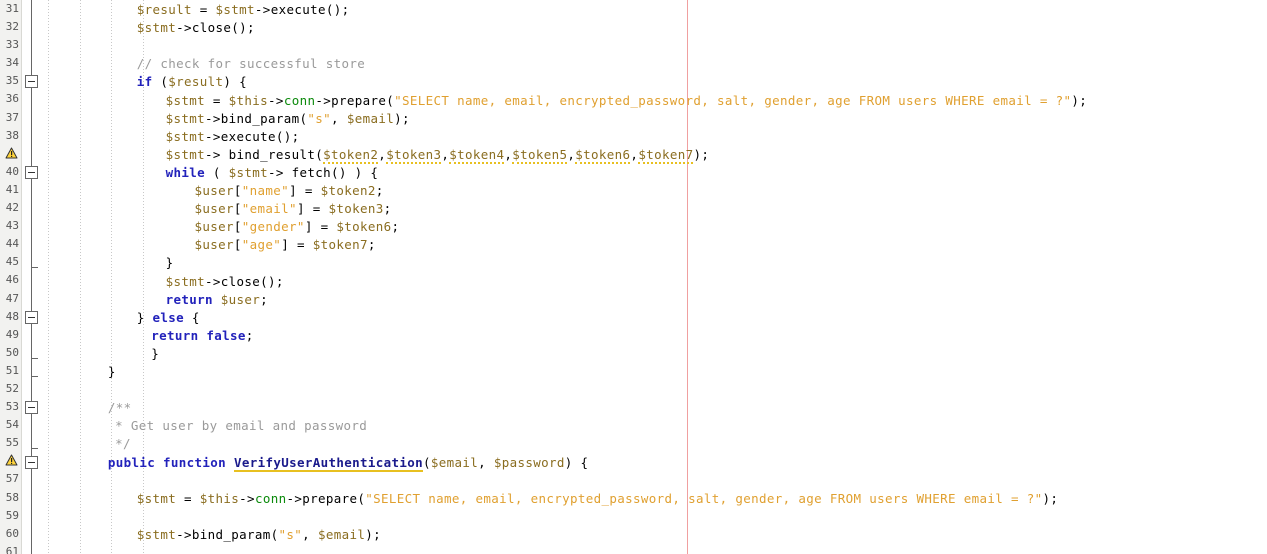 This screenshot has width=1267, height=554. Describe the element at coordinates (11, 534) in the screenshot. I see `line-number: 60` at that location.